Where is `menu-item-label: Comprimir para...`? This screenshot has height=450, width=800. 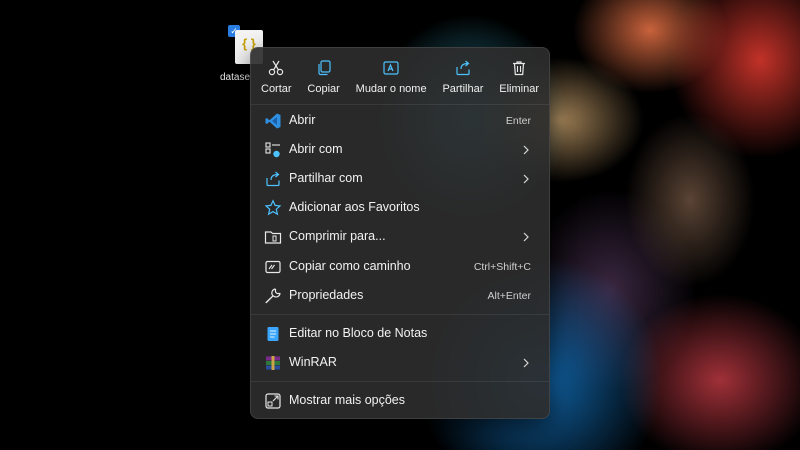 menu-item-label: Comprimir para... is located at coordinates (337, 236).